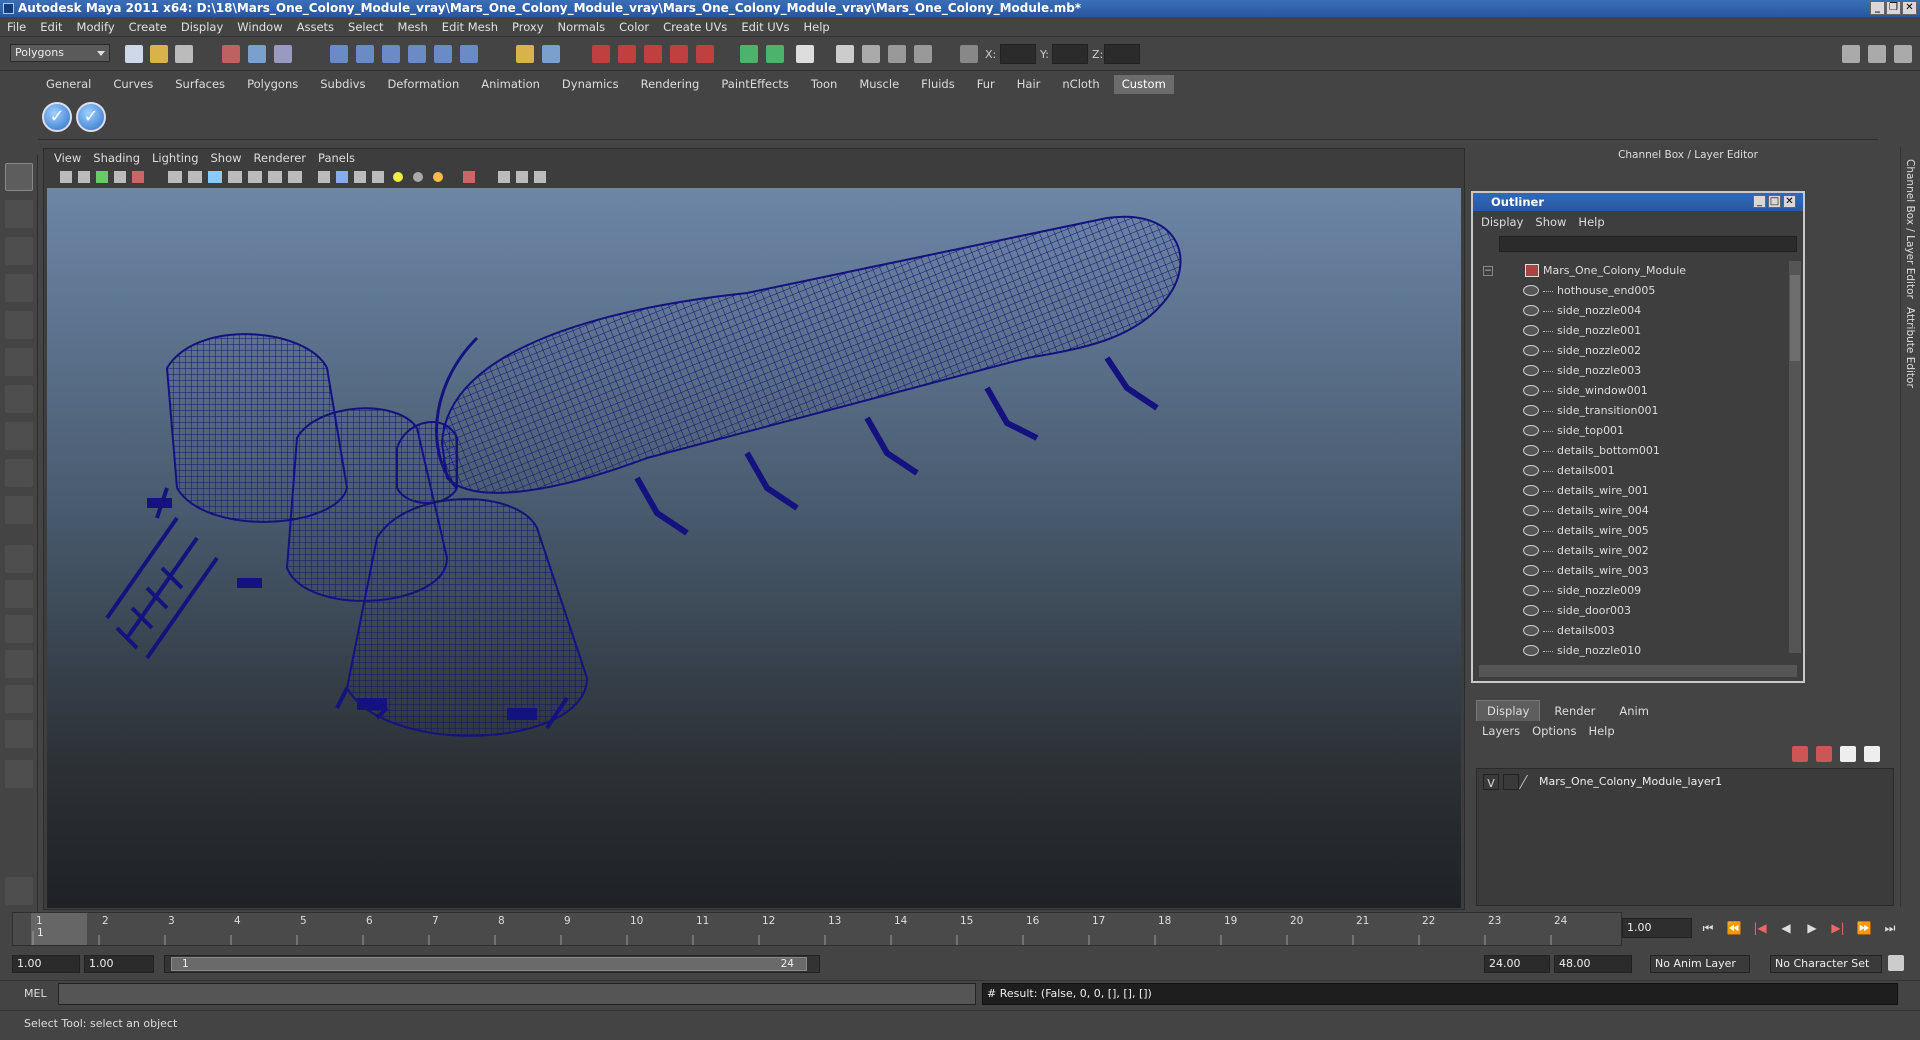 This screenshot has width=1920, height=1040. Describe the element at coordinates (1864, 928) in the screenshot. I see `step-forward-key-icon: ⏩` at that location.